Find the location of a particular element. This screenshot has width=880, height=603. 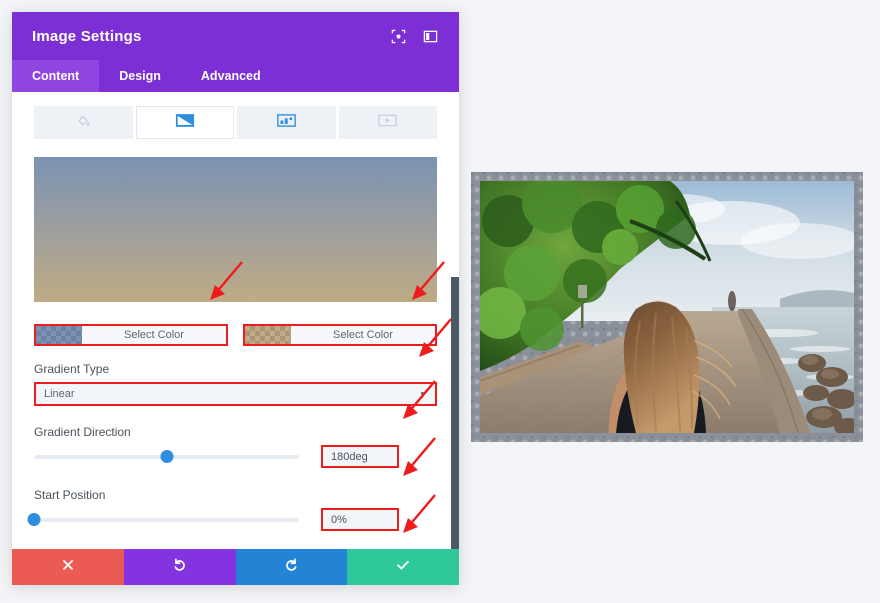

tab-advanced: Advanced is located at coordinates (231, 76).